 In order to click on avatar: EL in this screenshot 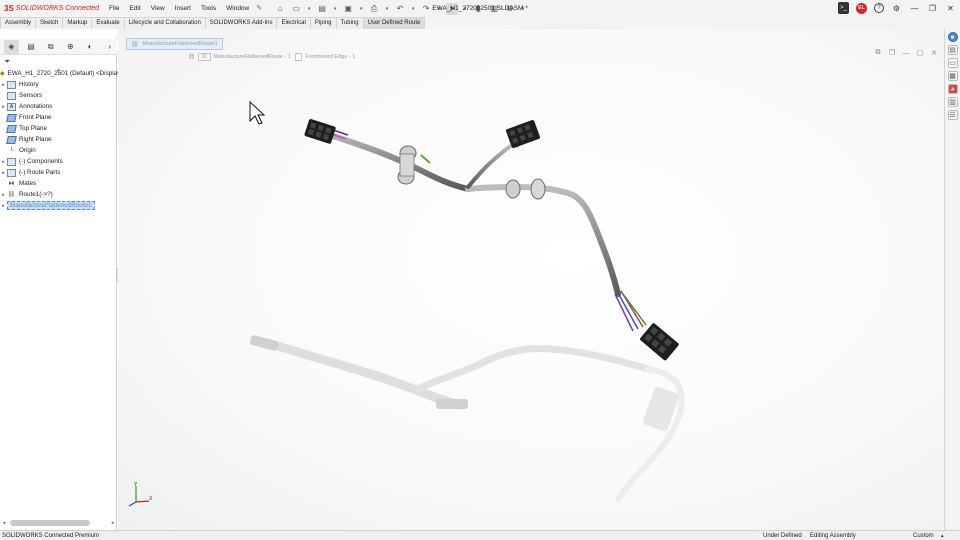, I will do `click(861, 8)`.